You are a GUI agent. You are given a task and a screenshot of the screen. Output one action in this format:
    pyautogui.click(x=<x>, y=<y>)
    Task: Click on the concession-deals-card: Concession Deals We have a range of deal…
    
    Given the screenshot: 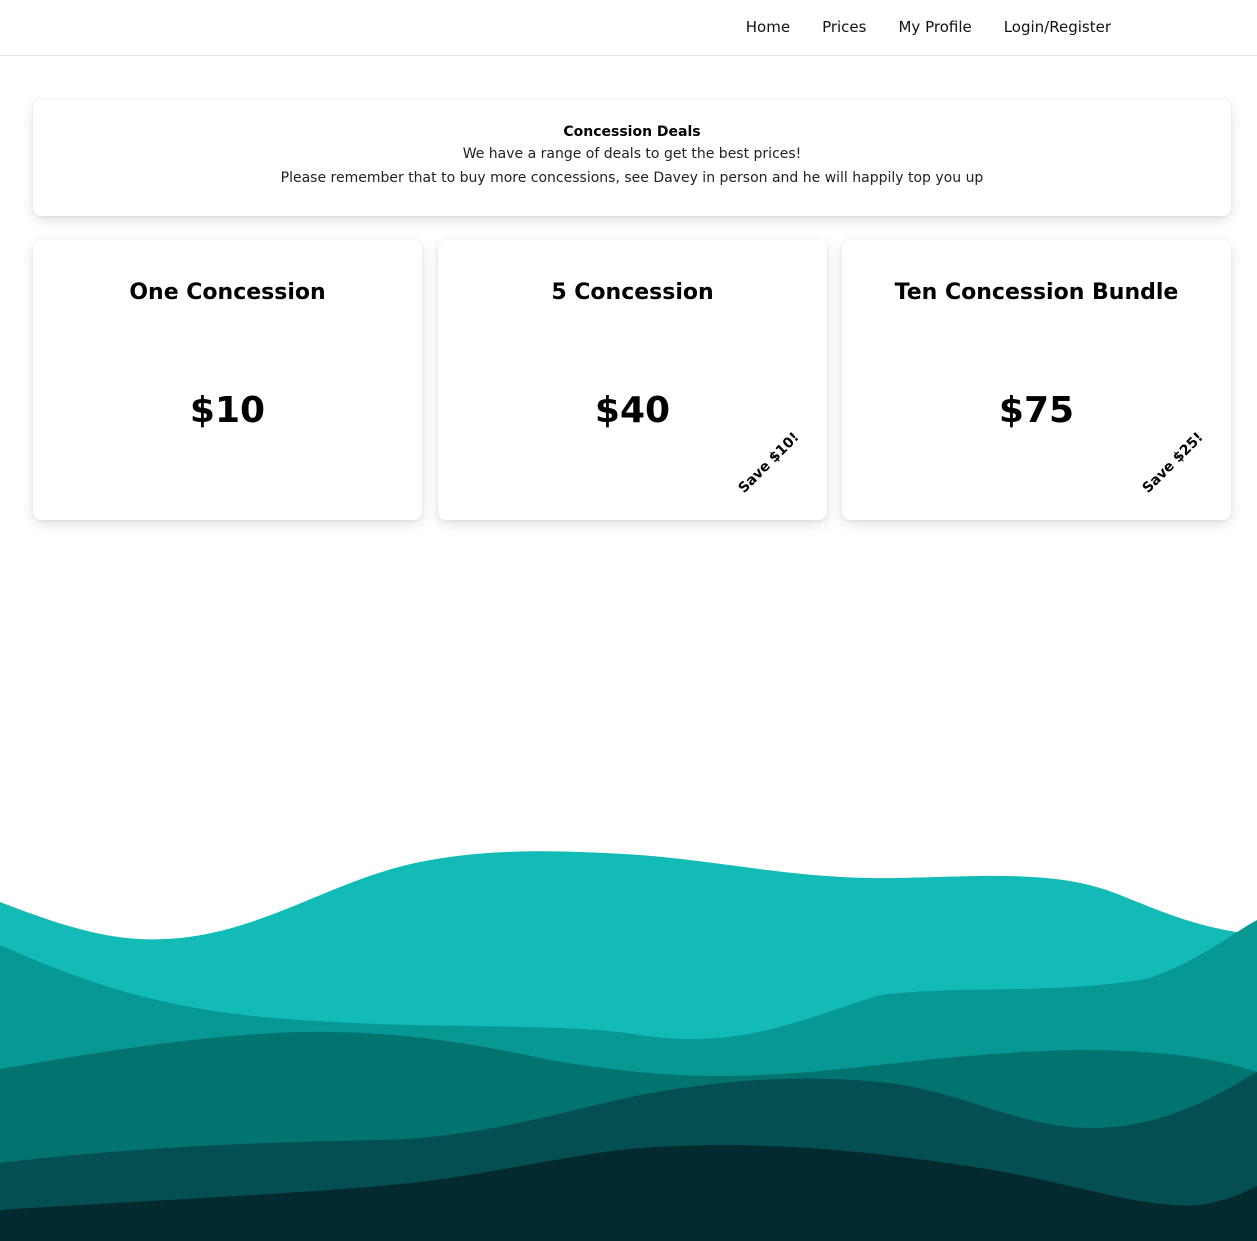 What is the action you would take?
    pyautogui.click(x=632, y=158)
    